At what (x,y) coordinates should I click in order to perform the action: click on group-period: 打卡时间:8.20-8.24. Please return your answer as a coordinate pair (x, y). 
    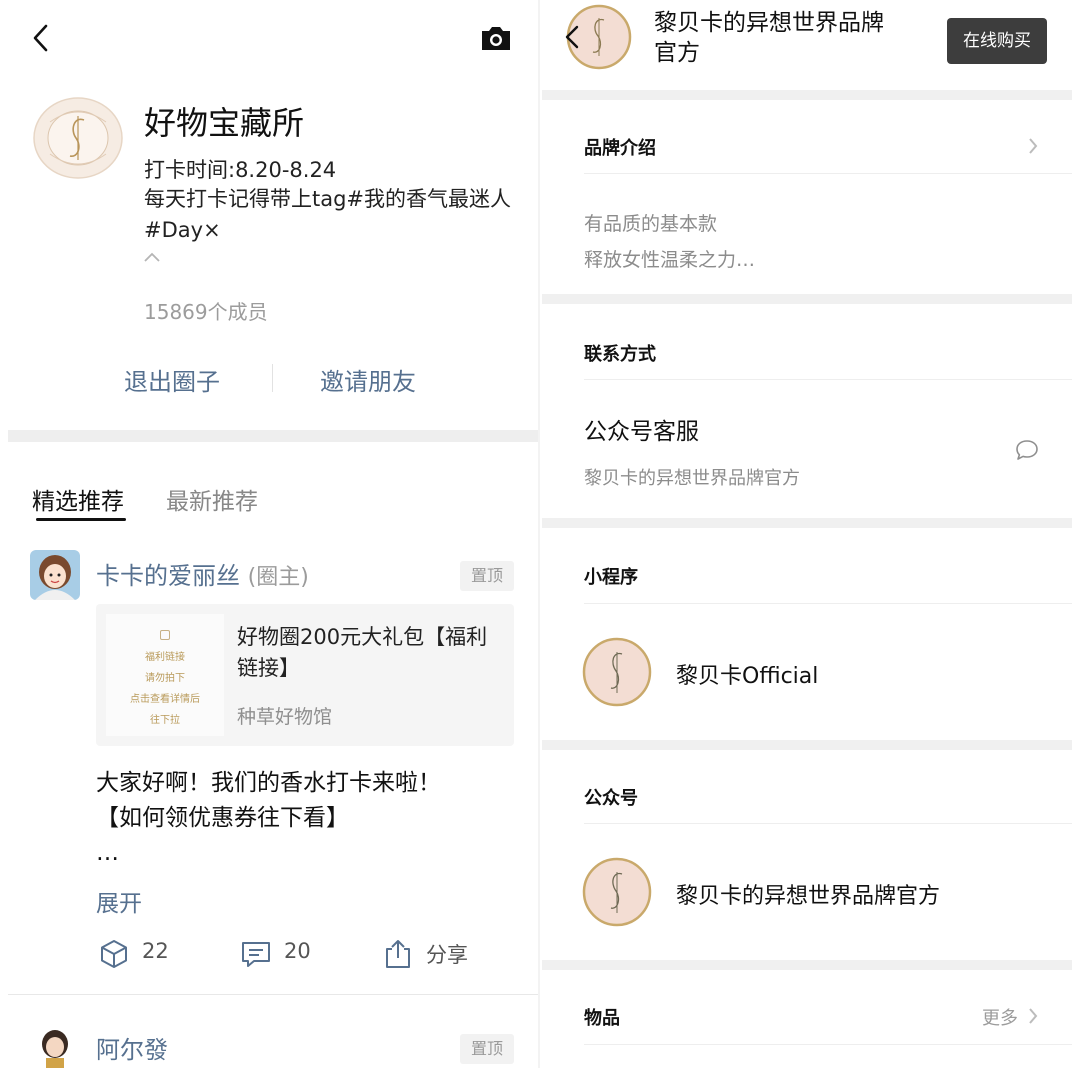
    Looking at the image, I should click on (240, 170).